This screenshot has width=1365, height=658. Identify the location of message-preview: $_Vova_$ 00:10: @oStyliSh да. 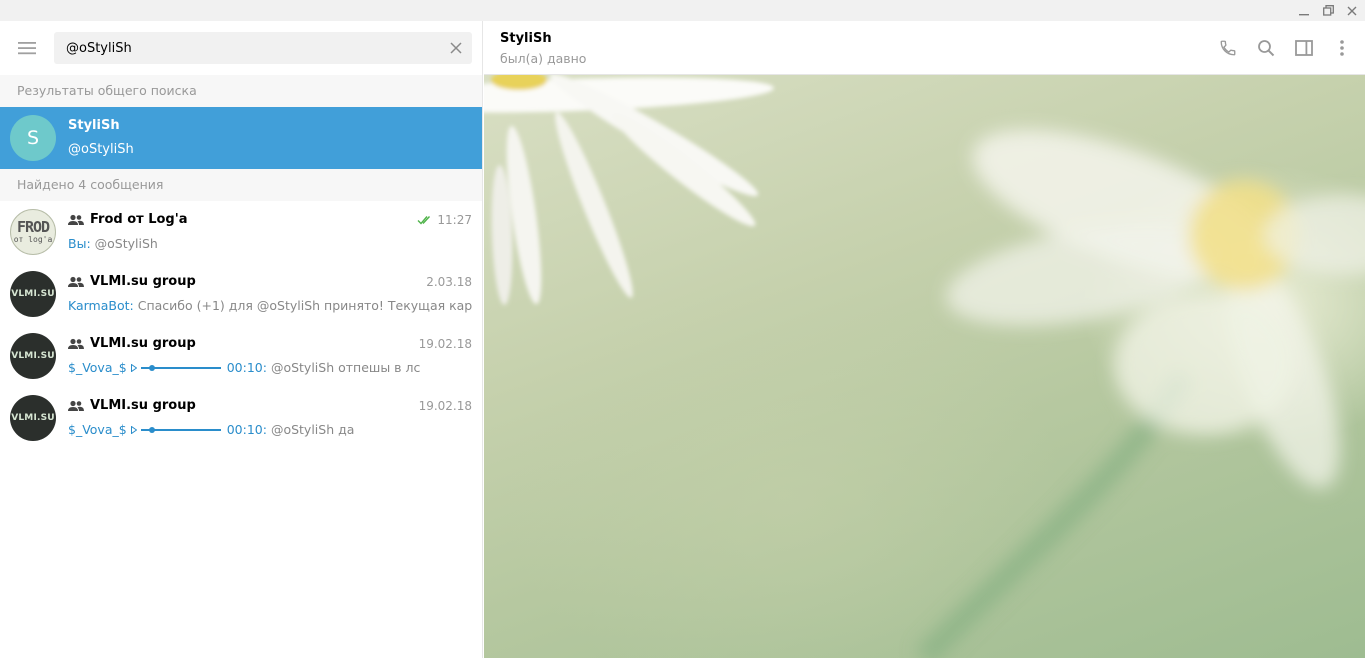
(270, 429).